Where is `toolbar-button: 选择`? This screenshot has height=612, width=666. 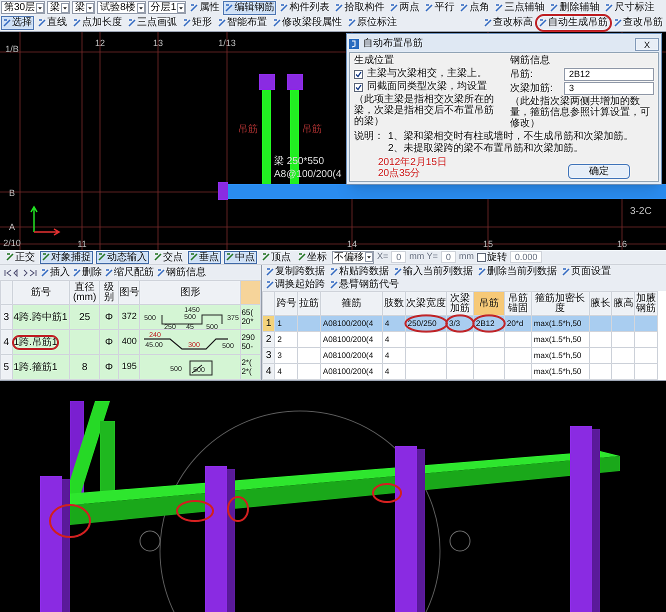
toolbar-button: 选择 is located at coordinates (17, 23).